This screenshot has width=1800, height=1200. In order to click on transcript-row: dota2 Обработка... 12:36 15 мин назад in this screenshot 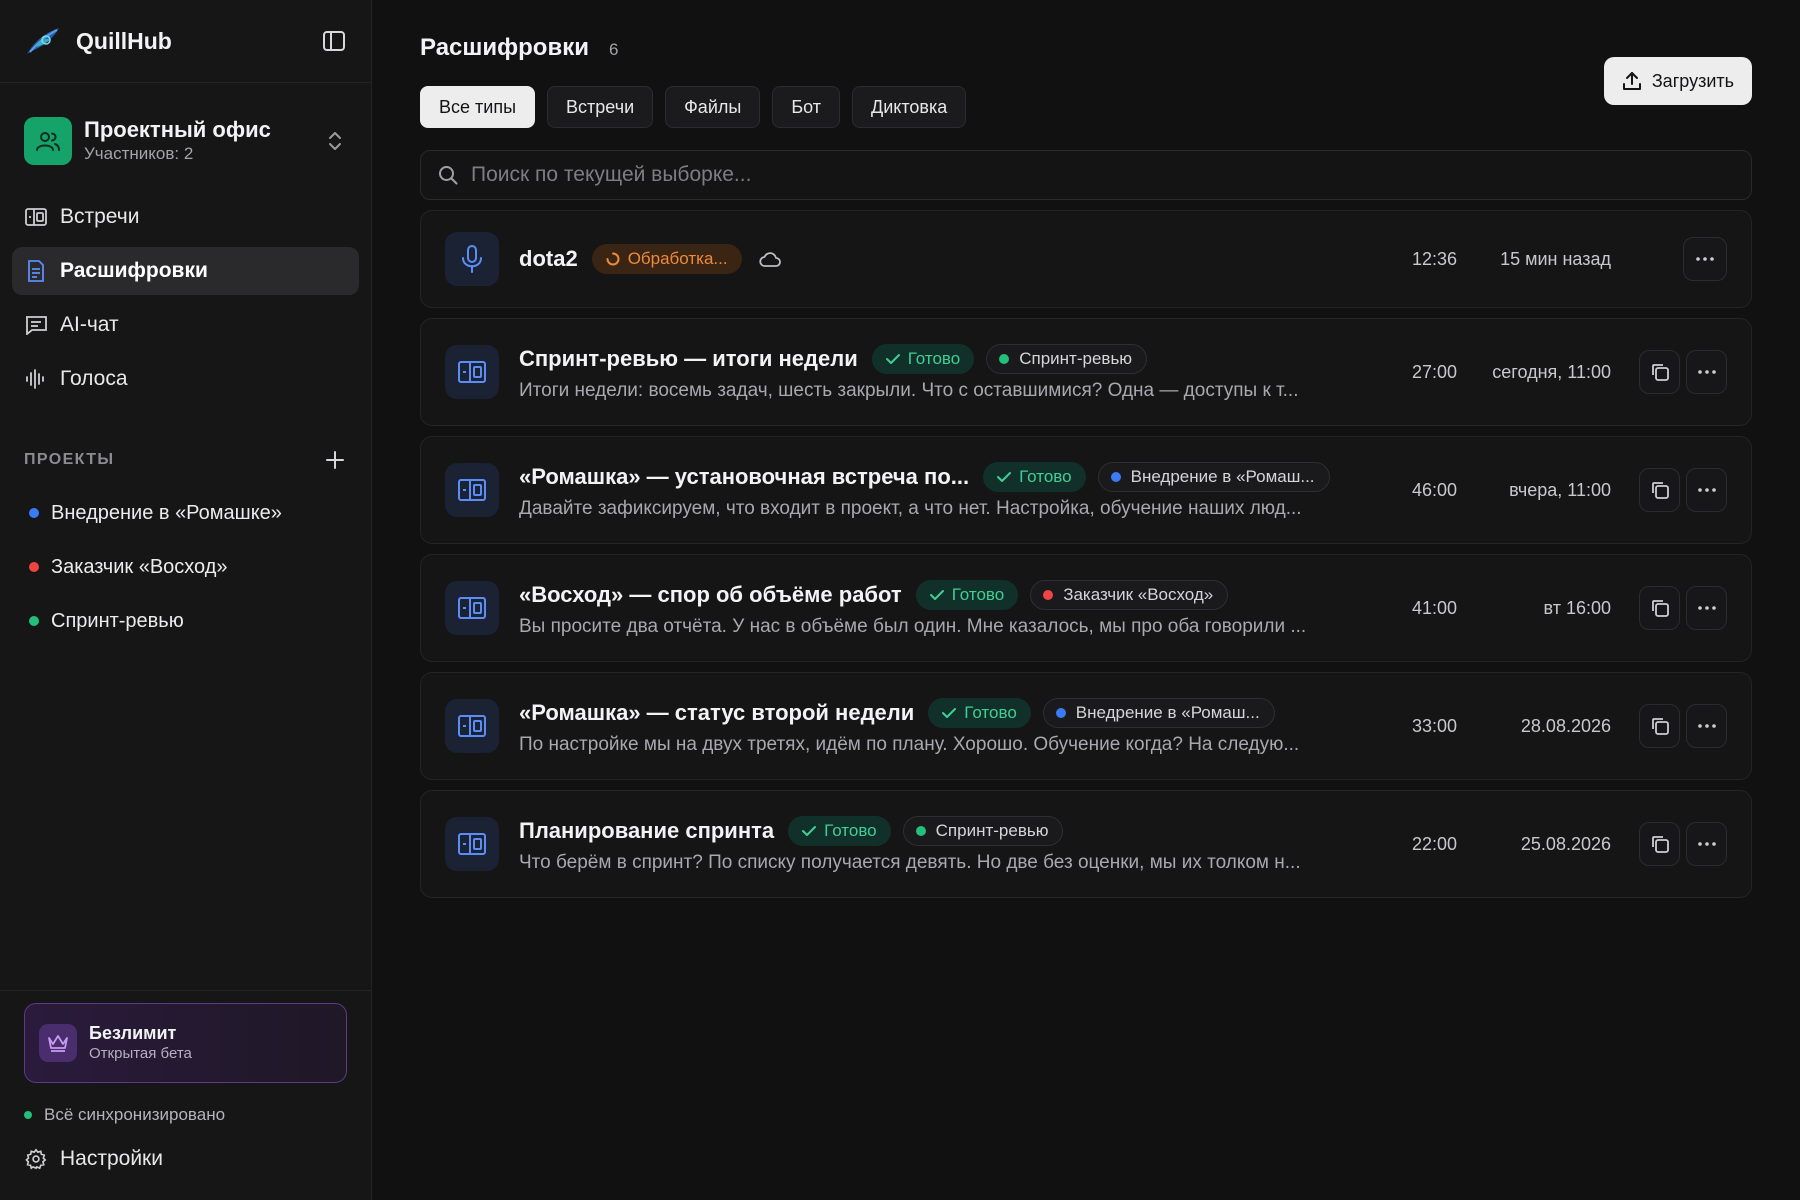, I will do `click(1086, 259)`.